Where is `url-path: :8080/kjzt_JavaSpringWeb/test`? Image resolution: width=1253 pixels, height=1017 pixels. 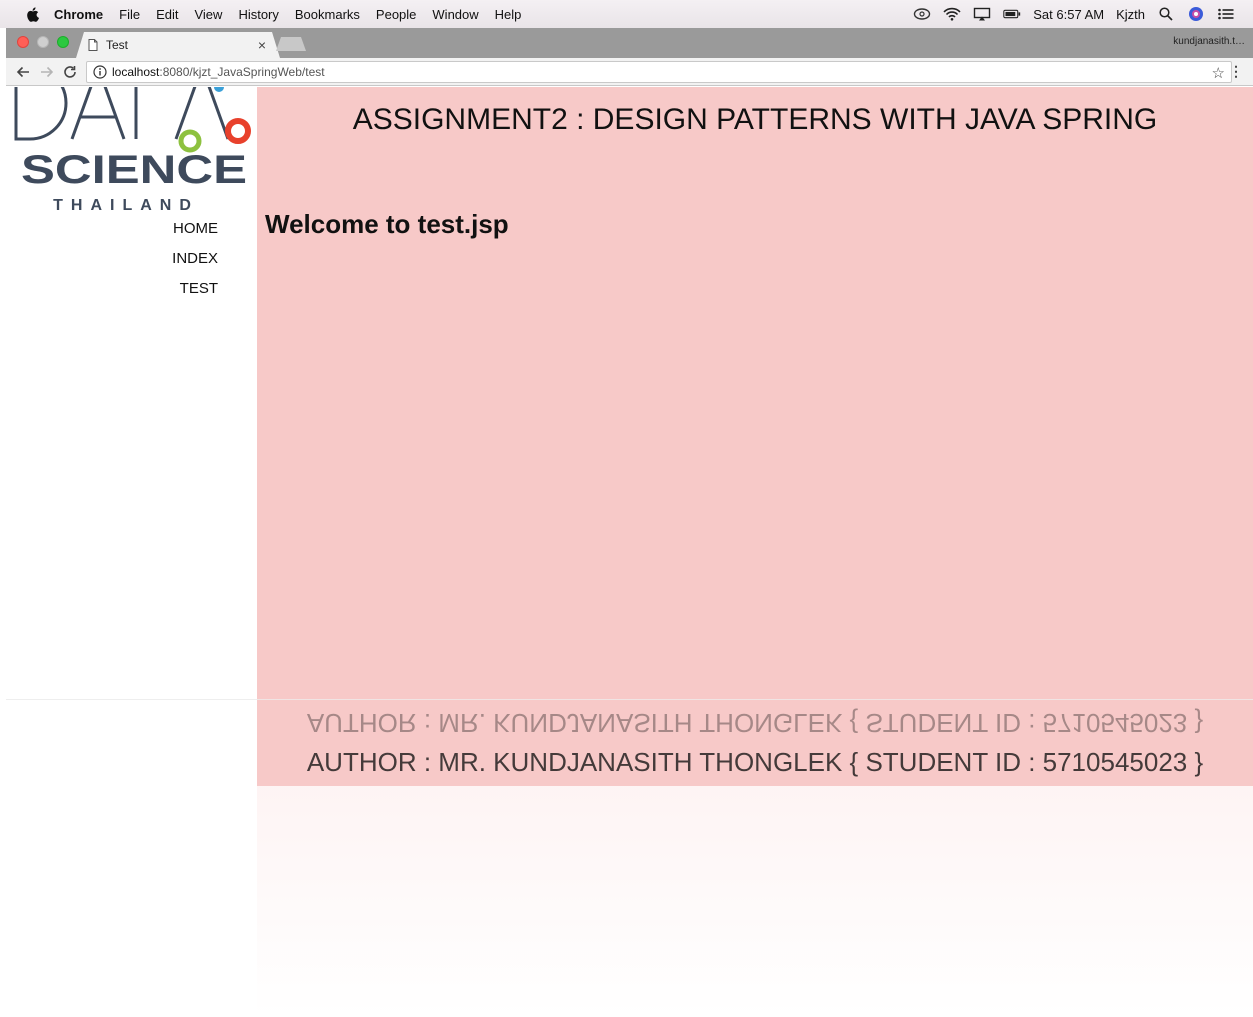
url-path: :8080/kjzt_JavaSpringWeb/test is located at coordinates (242, 72).